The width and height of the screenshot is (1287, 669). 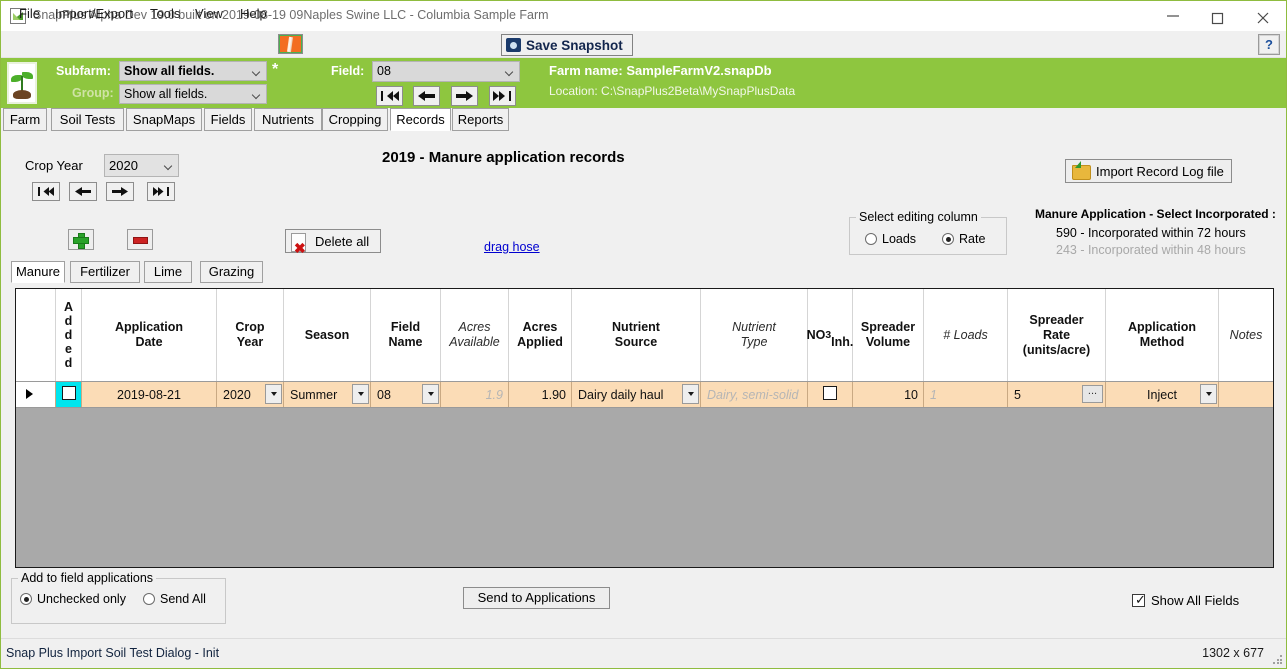 I want to click on add-to-field-applications-title: Add to field applications, so click(x=87, y=578).